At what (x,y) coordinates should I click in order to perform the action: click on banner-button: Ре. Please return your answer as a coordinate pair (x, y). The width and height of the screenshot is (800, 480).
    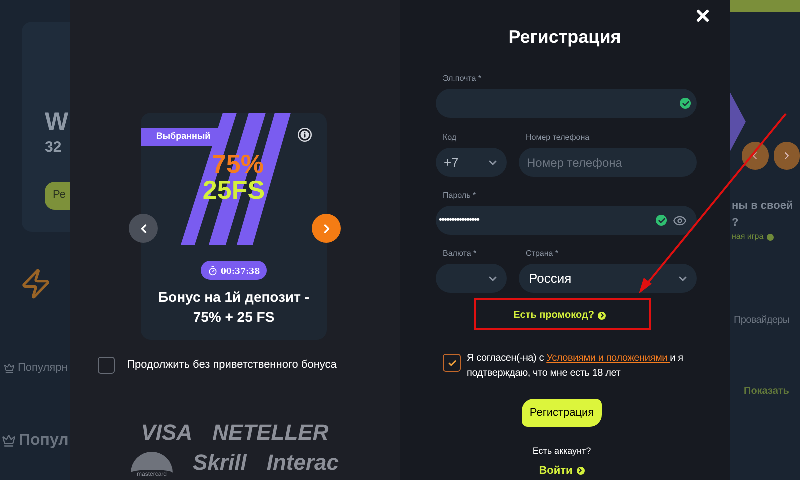
    Looking at the image, I should click on (57, 196).